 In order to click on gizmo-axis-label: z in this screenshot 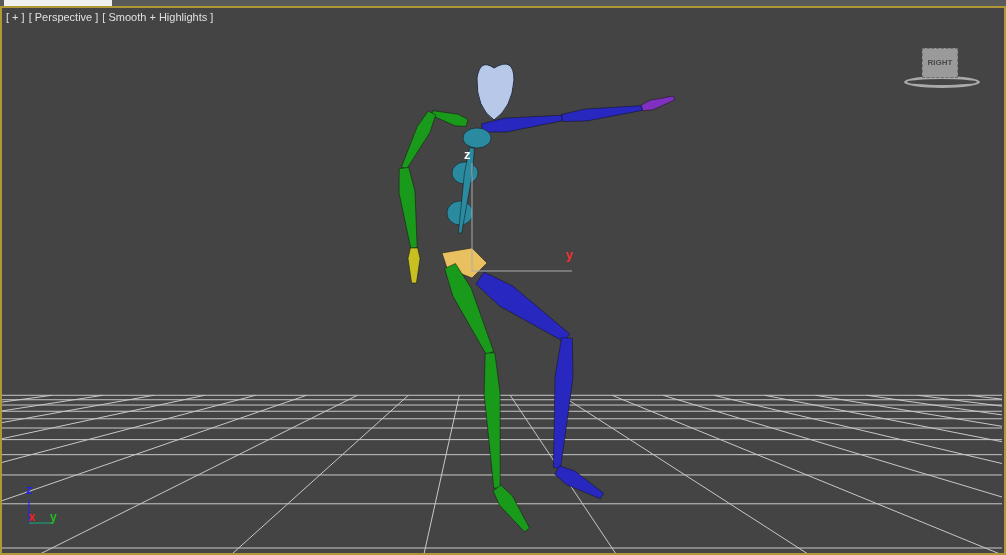, I will do `click(467, 154)`.